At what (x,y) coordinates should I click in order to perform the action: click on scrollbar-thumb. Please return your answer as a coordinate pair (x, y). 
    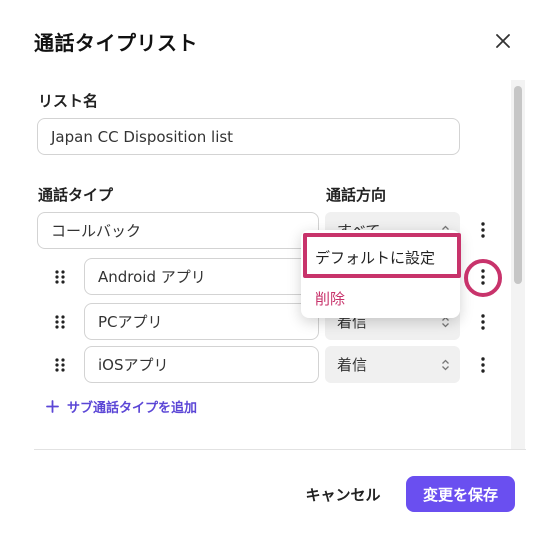
    Looking at the image, I should click on (518, 185).